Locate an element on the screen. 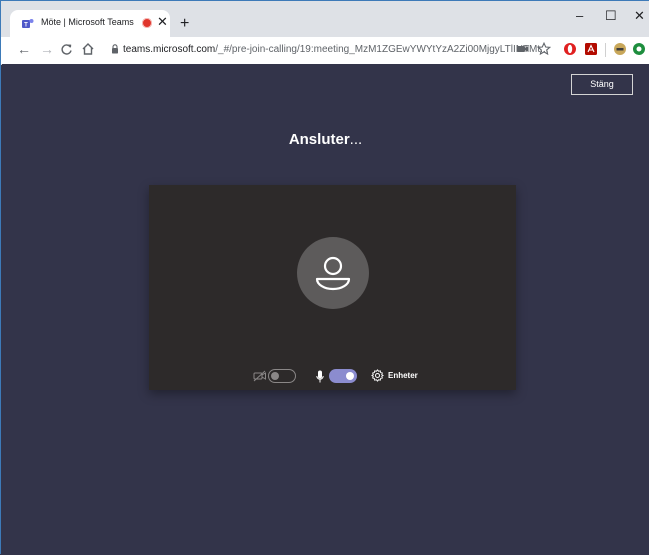  recording-icon is located at coordinates (147, 23).